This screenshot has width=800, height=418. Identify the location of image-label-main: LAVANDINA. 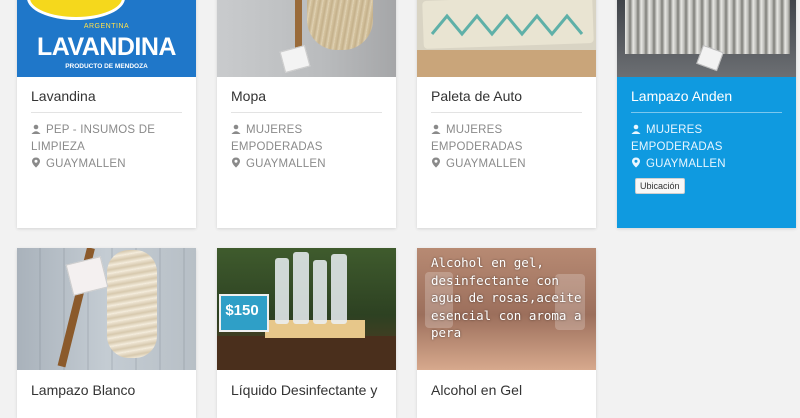
(106, 47).